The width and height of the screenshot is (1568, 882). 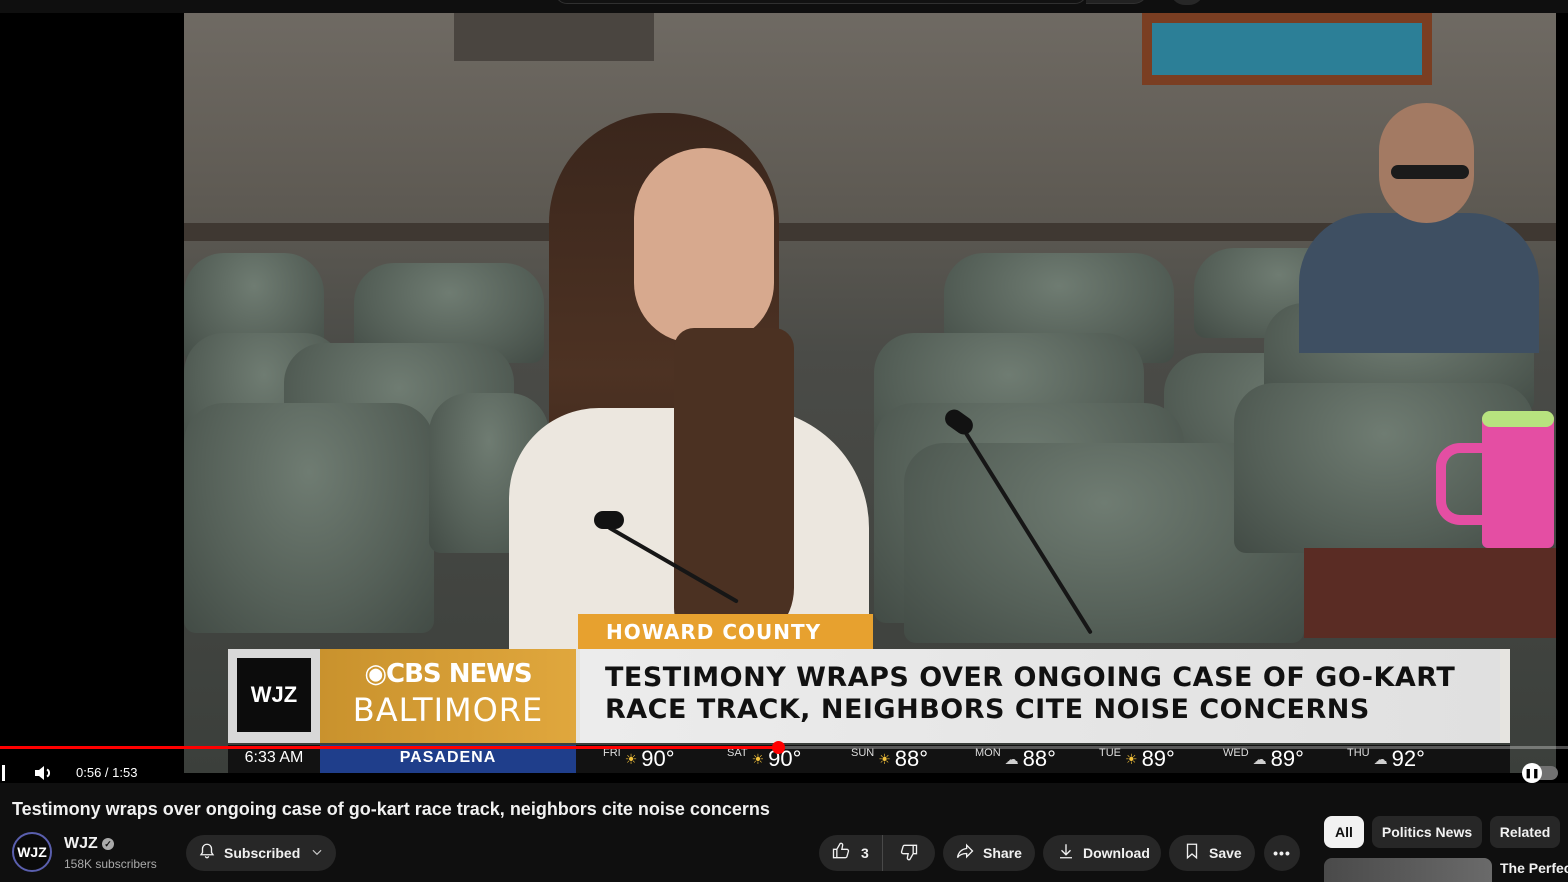 I want to click on microphone, so click(x=609, y=520).